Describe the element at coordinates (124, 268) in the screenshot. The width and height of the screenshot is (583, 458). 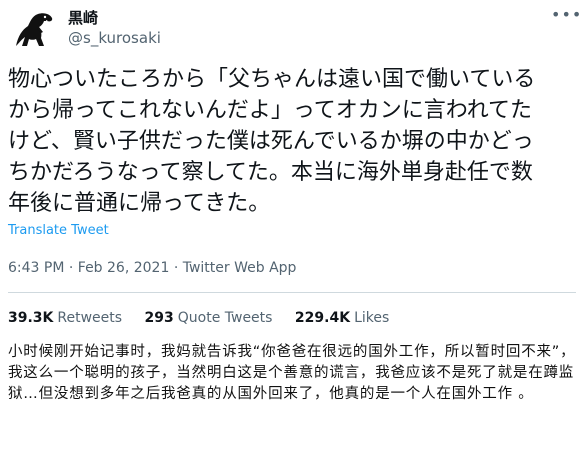
I see `tweet-date: Feb 26, 2021` at that location.